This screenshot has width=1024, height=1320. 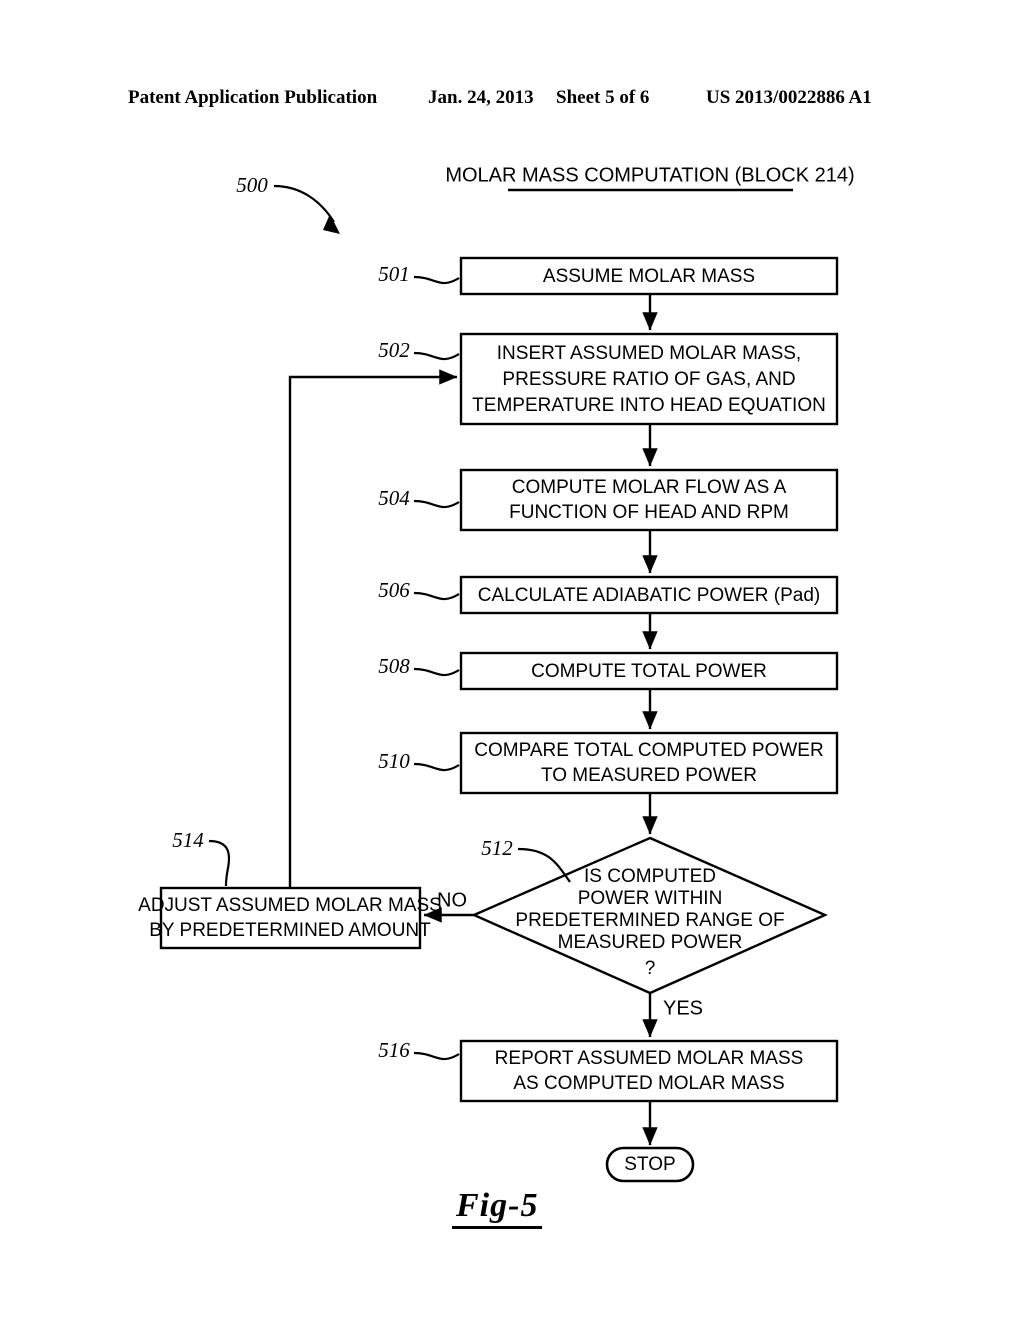 I want to click on diagram-ref-arrowhead, so click(x=331, y=224).